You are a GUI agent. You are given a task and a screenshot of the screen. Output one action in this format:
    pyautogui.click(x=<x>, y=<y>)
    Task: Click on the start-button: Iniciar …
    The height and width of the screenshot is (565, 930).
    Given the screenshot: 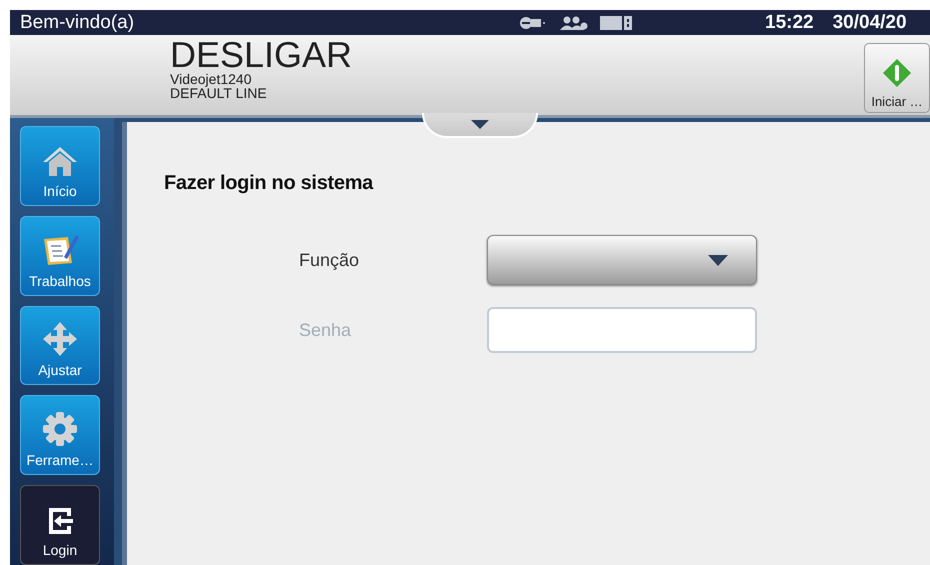 What is the action you would take?
    pyautogui.click(x=897, y=78)
    